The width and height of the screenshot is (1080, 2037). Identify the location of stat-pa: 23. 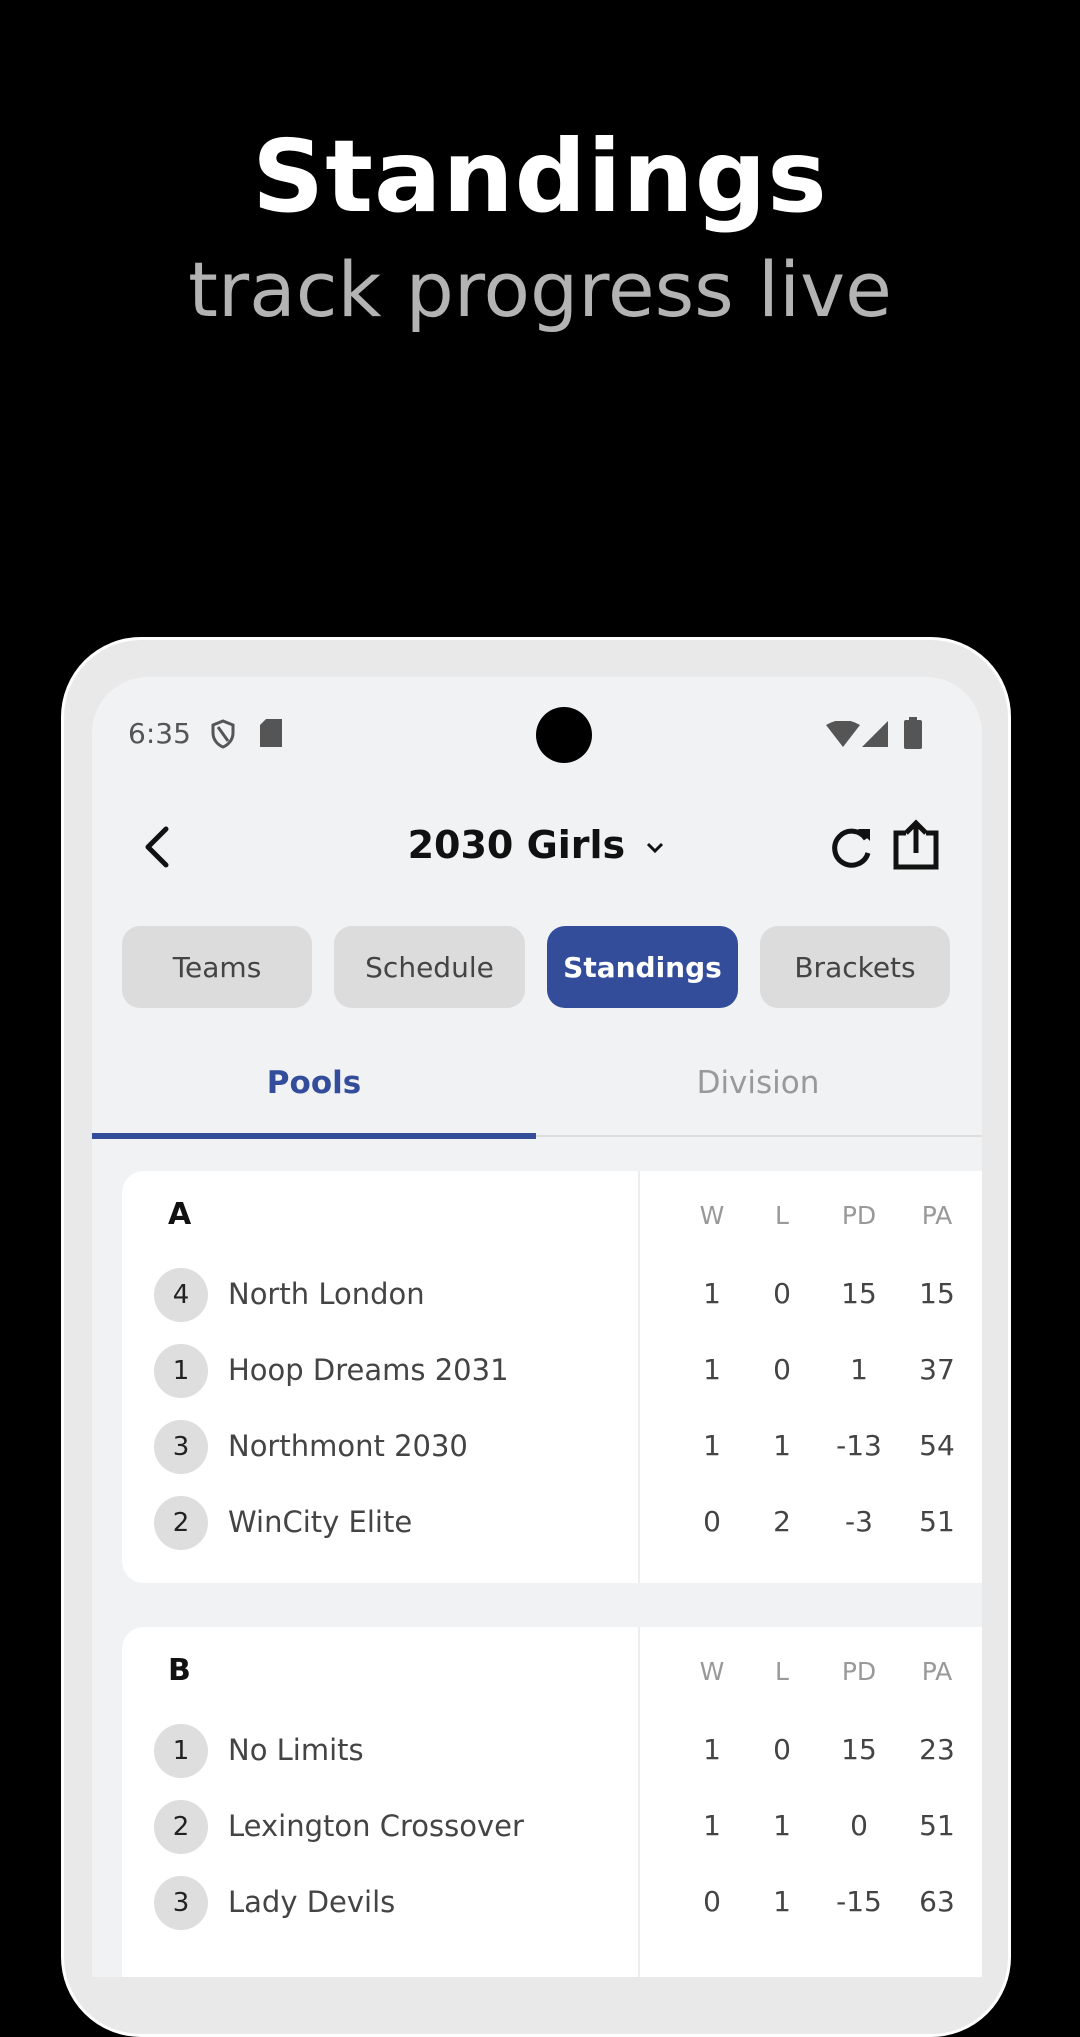
(937, 1749).